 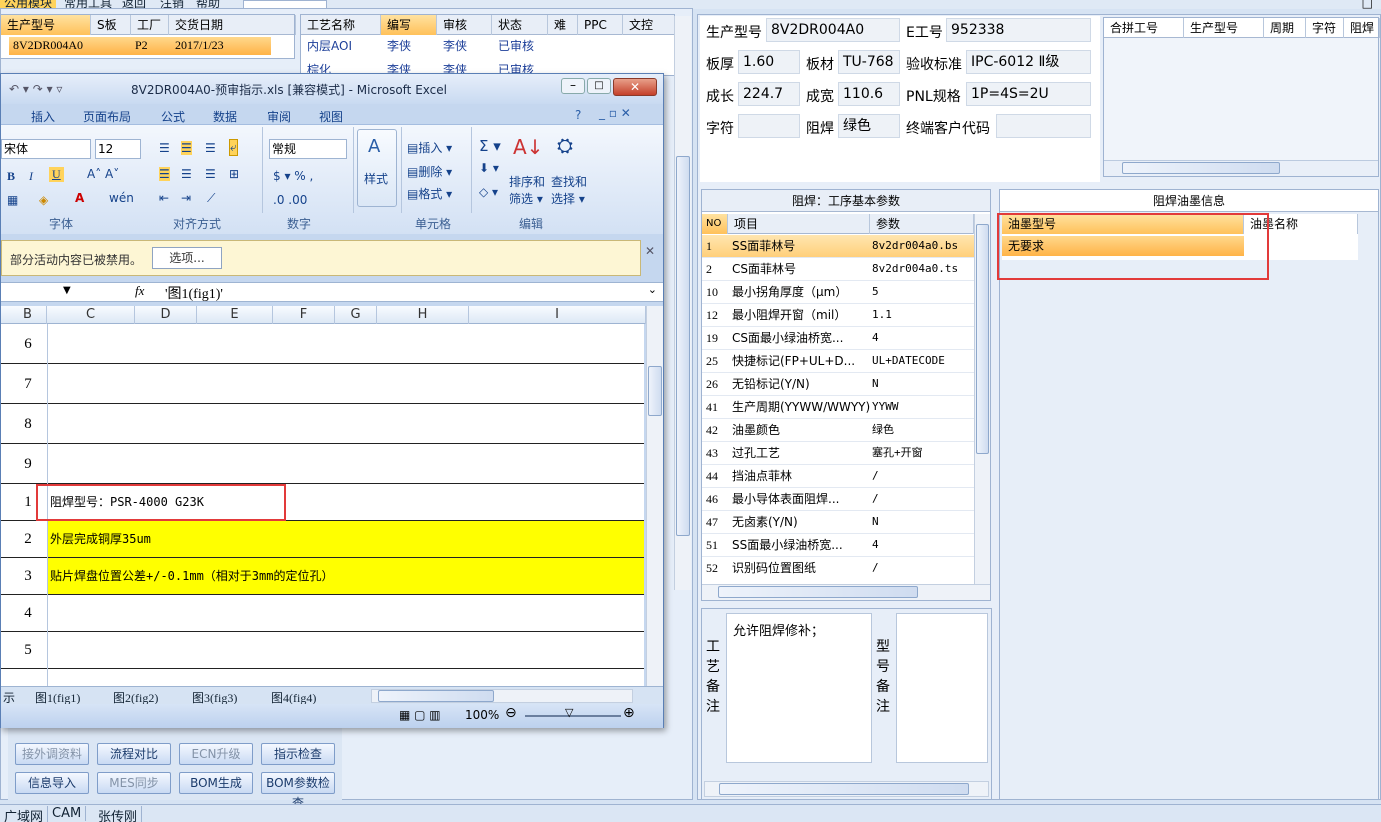 I want to click on table-row: 47 无卤素(Y/N) N, so click(x=838, y=522).